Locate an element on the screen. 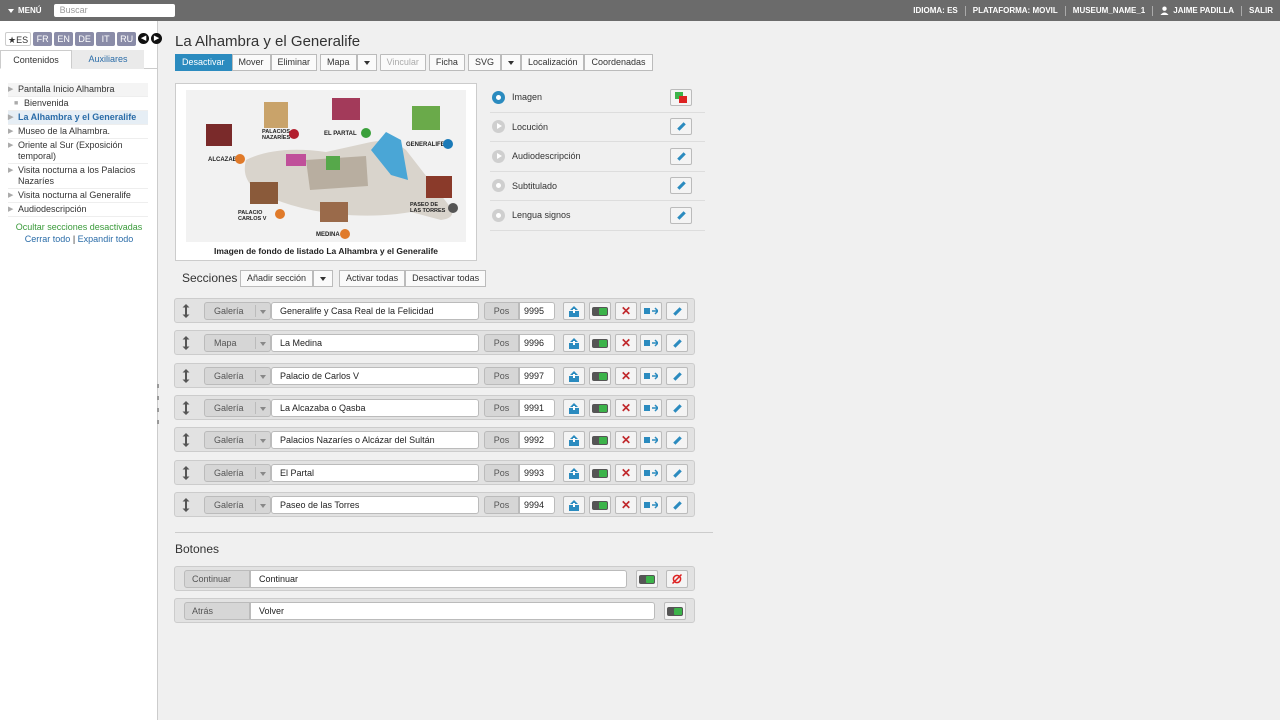 Image resolution: width=1280 pixels, height=720 pixels. location-button: Localización is located at coordinates (552, 62).